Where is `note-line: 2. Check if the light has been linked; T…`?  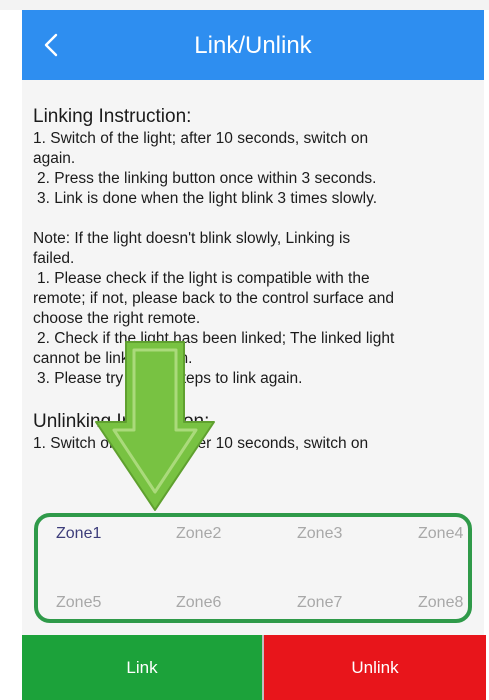 note-line: 2. Check if the light has been linked; T… is located at coordinates (216, 338).